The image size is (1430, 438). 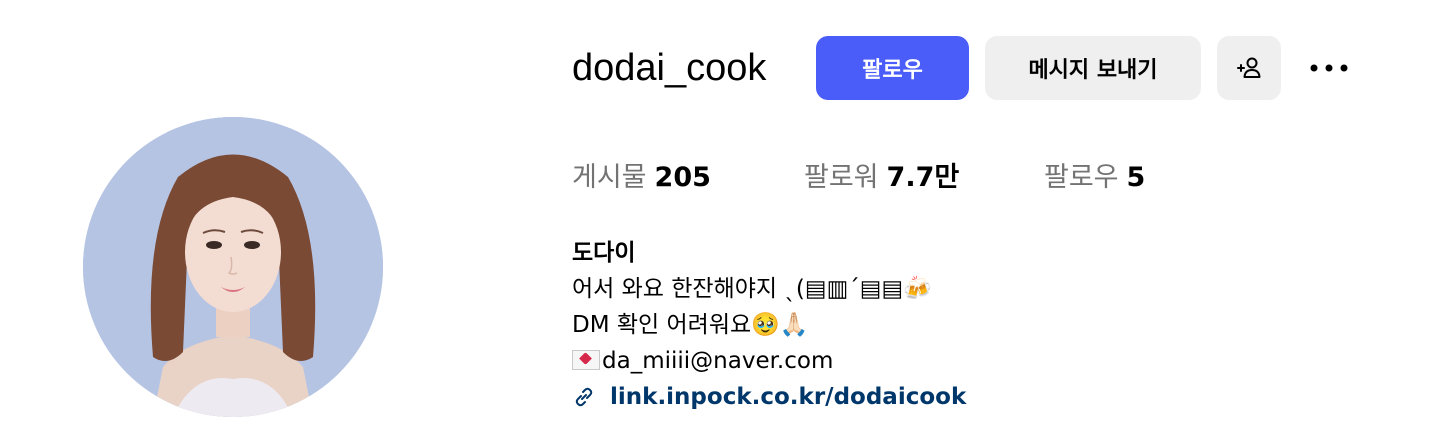 I want to click on profile-avatar, so click(x=233, y=267).